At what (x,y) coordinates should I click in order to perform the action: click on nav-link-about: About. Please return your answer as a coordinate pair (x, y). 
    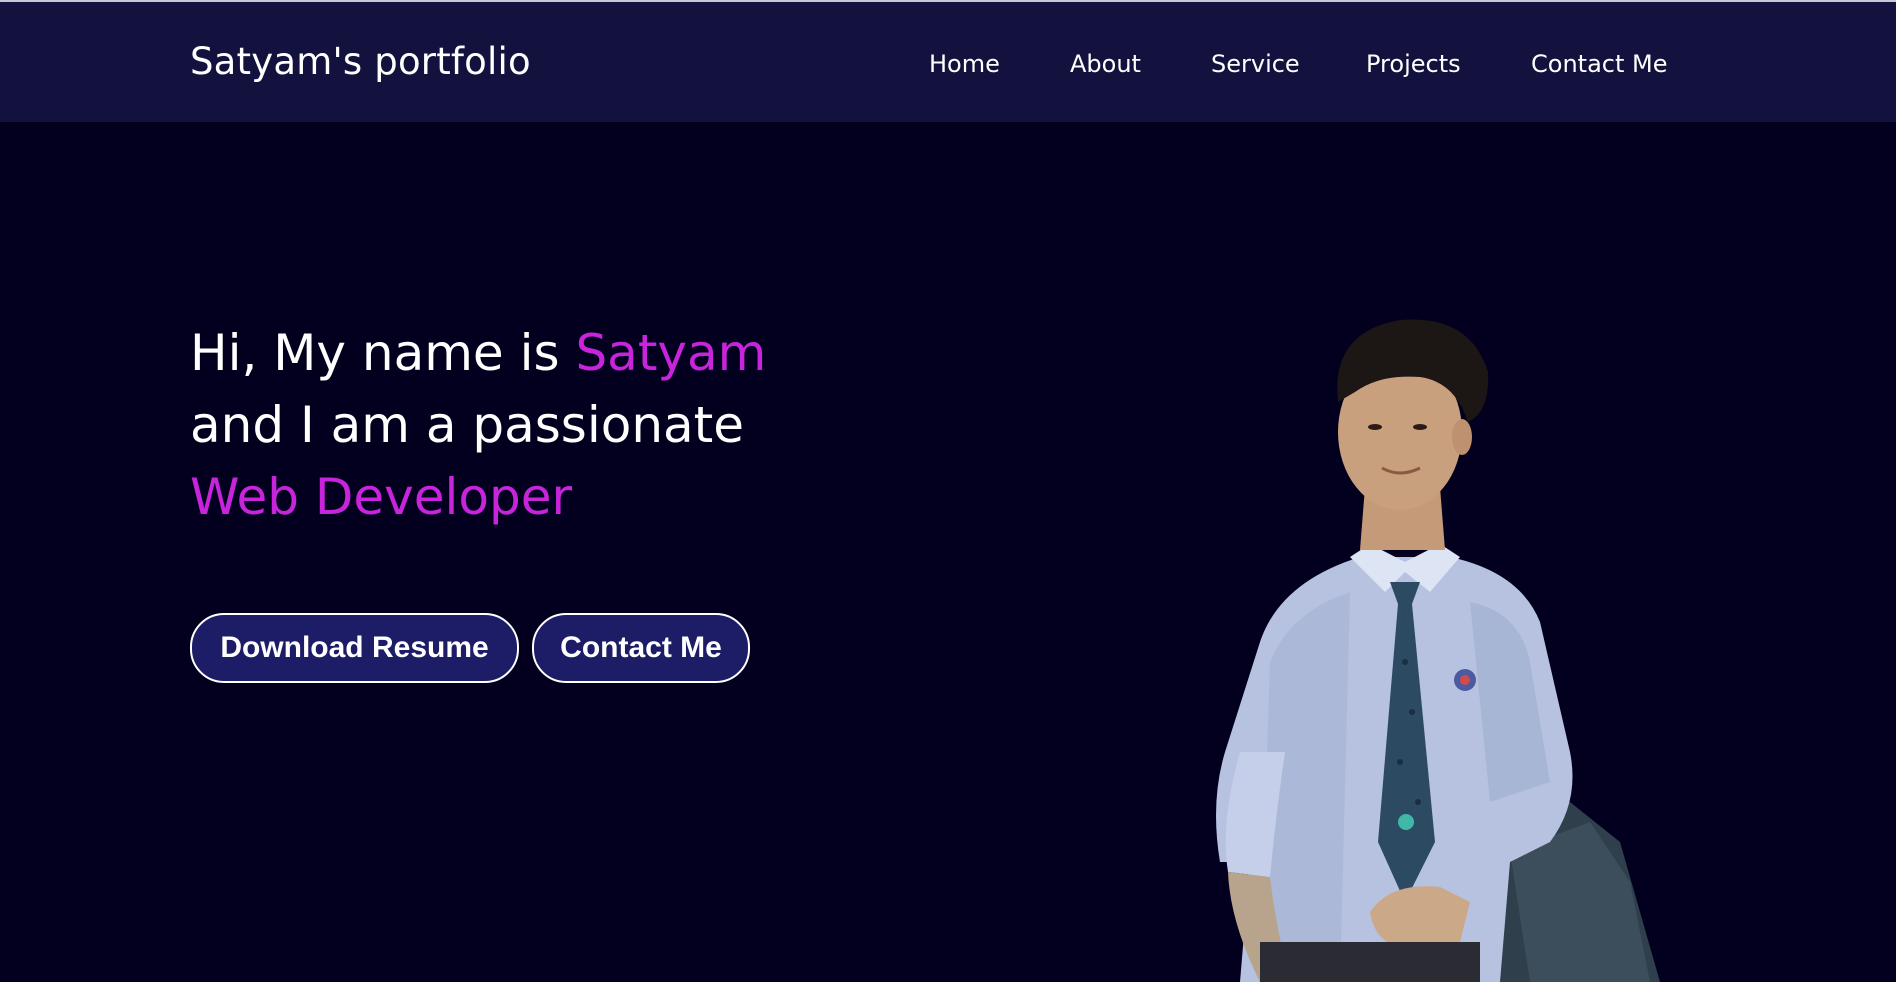
    Looking at the image, I should click on (1105, 64).